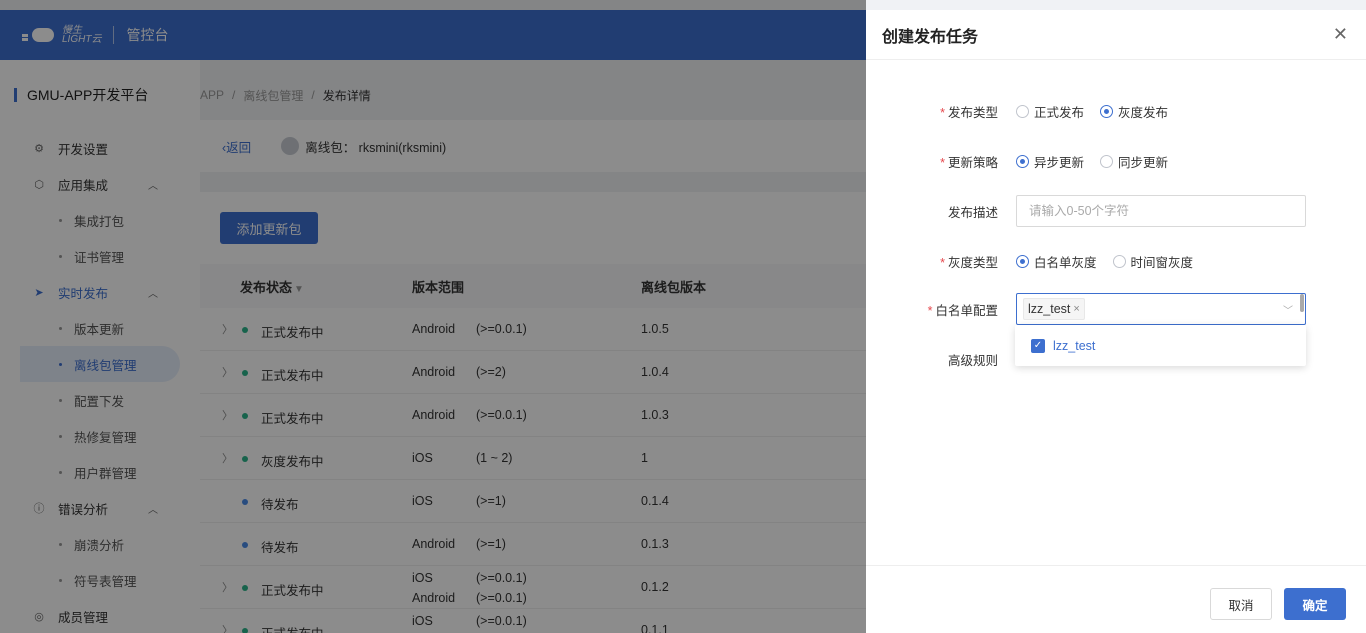  What do you see at coordinates (1050, 161) in the screenshot?
I see `radio-async-update: 异步更新` at bounding box center [1050, 161].